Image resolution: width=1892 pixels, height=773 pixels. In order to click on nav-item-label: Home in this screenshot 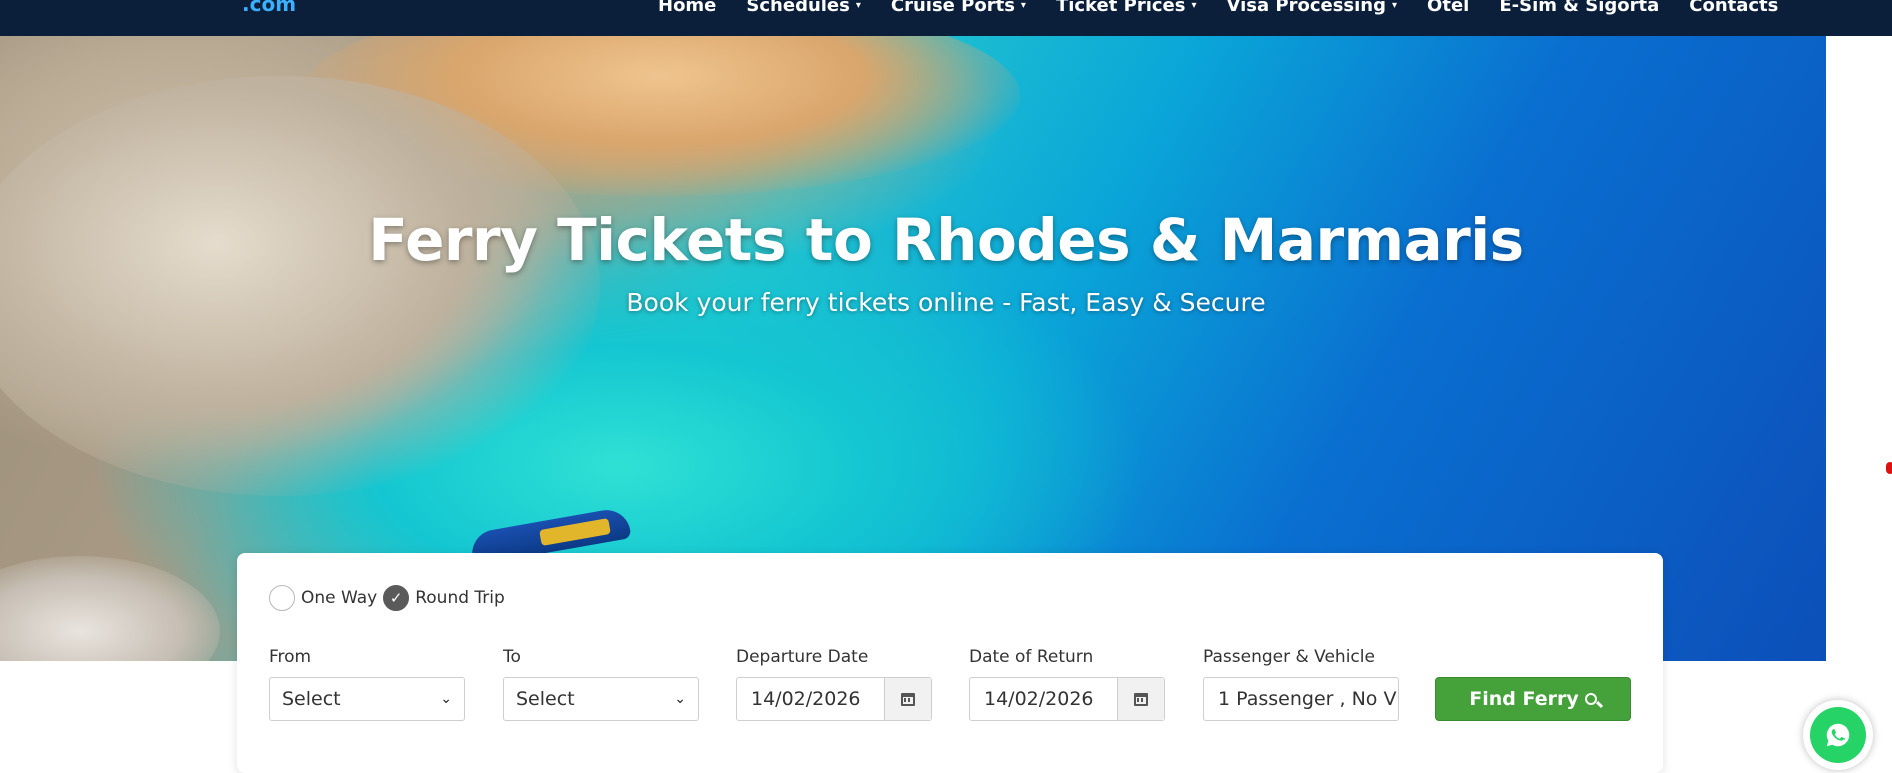, I will do `click(687, 8)`.